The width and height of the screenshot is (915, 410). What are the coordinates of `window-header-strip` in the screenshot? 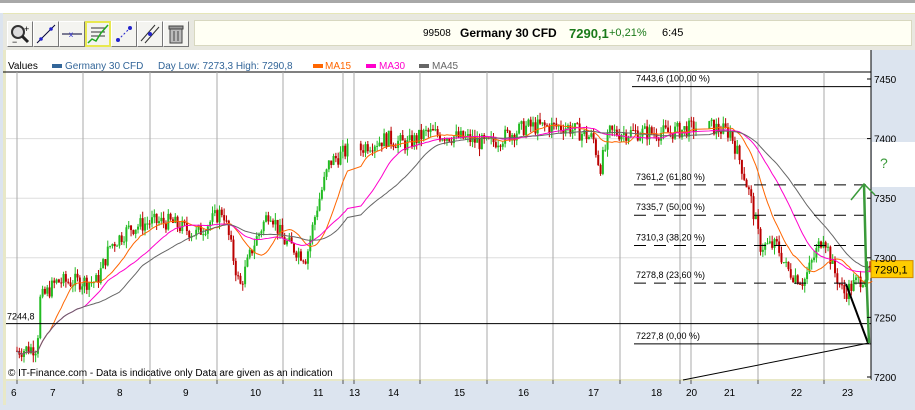 It's located at (457, 8).